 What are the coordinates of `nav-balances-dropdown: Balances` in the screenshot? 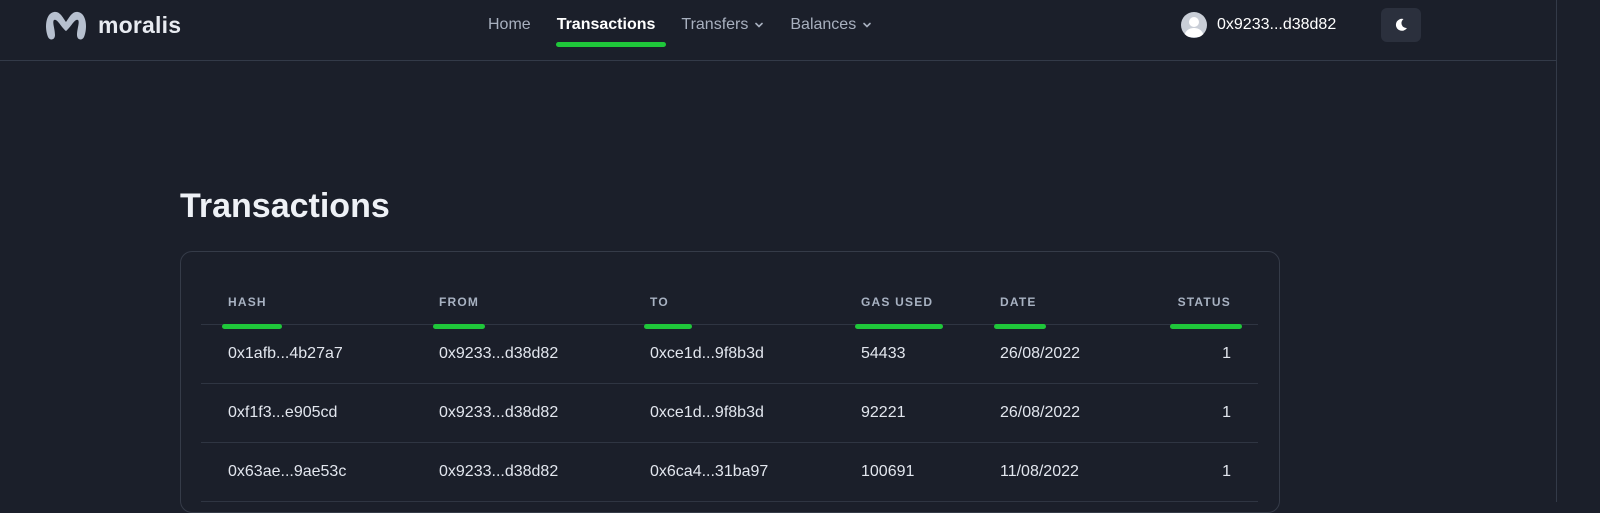 It's located at (831, 25).